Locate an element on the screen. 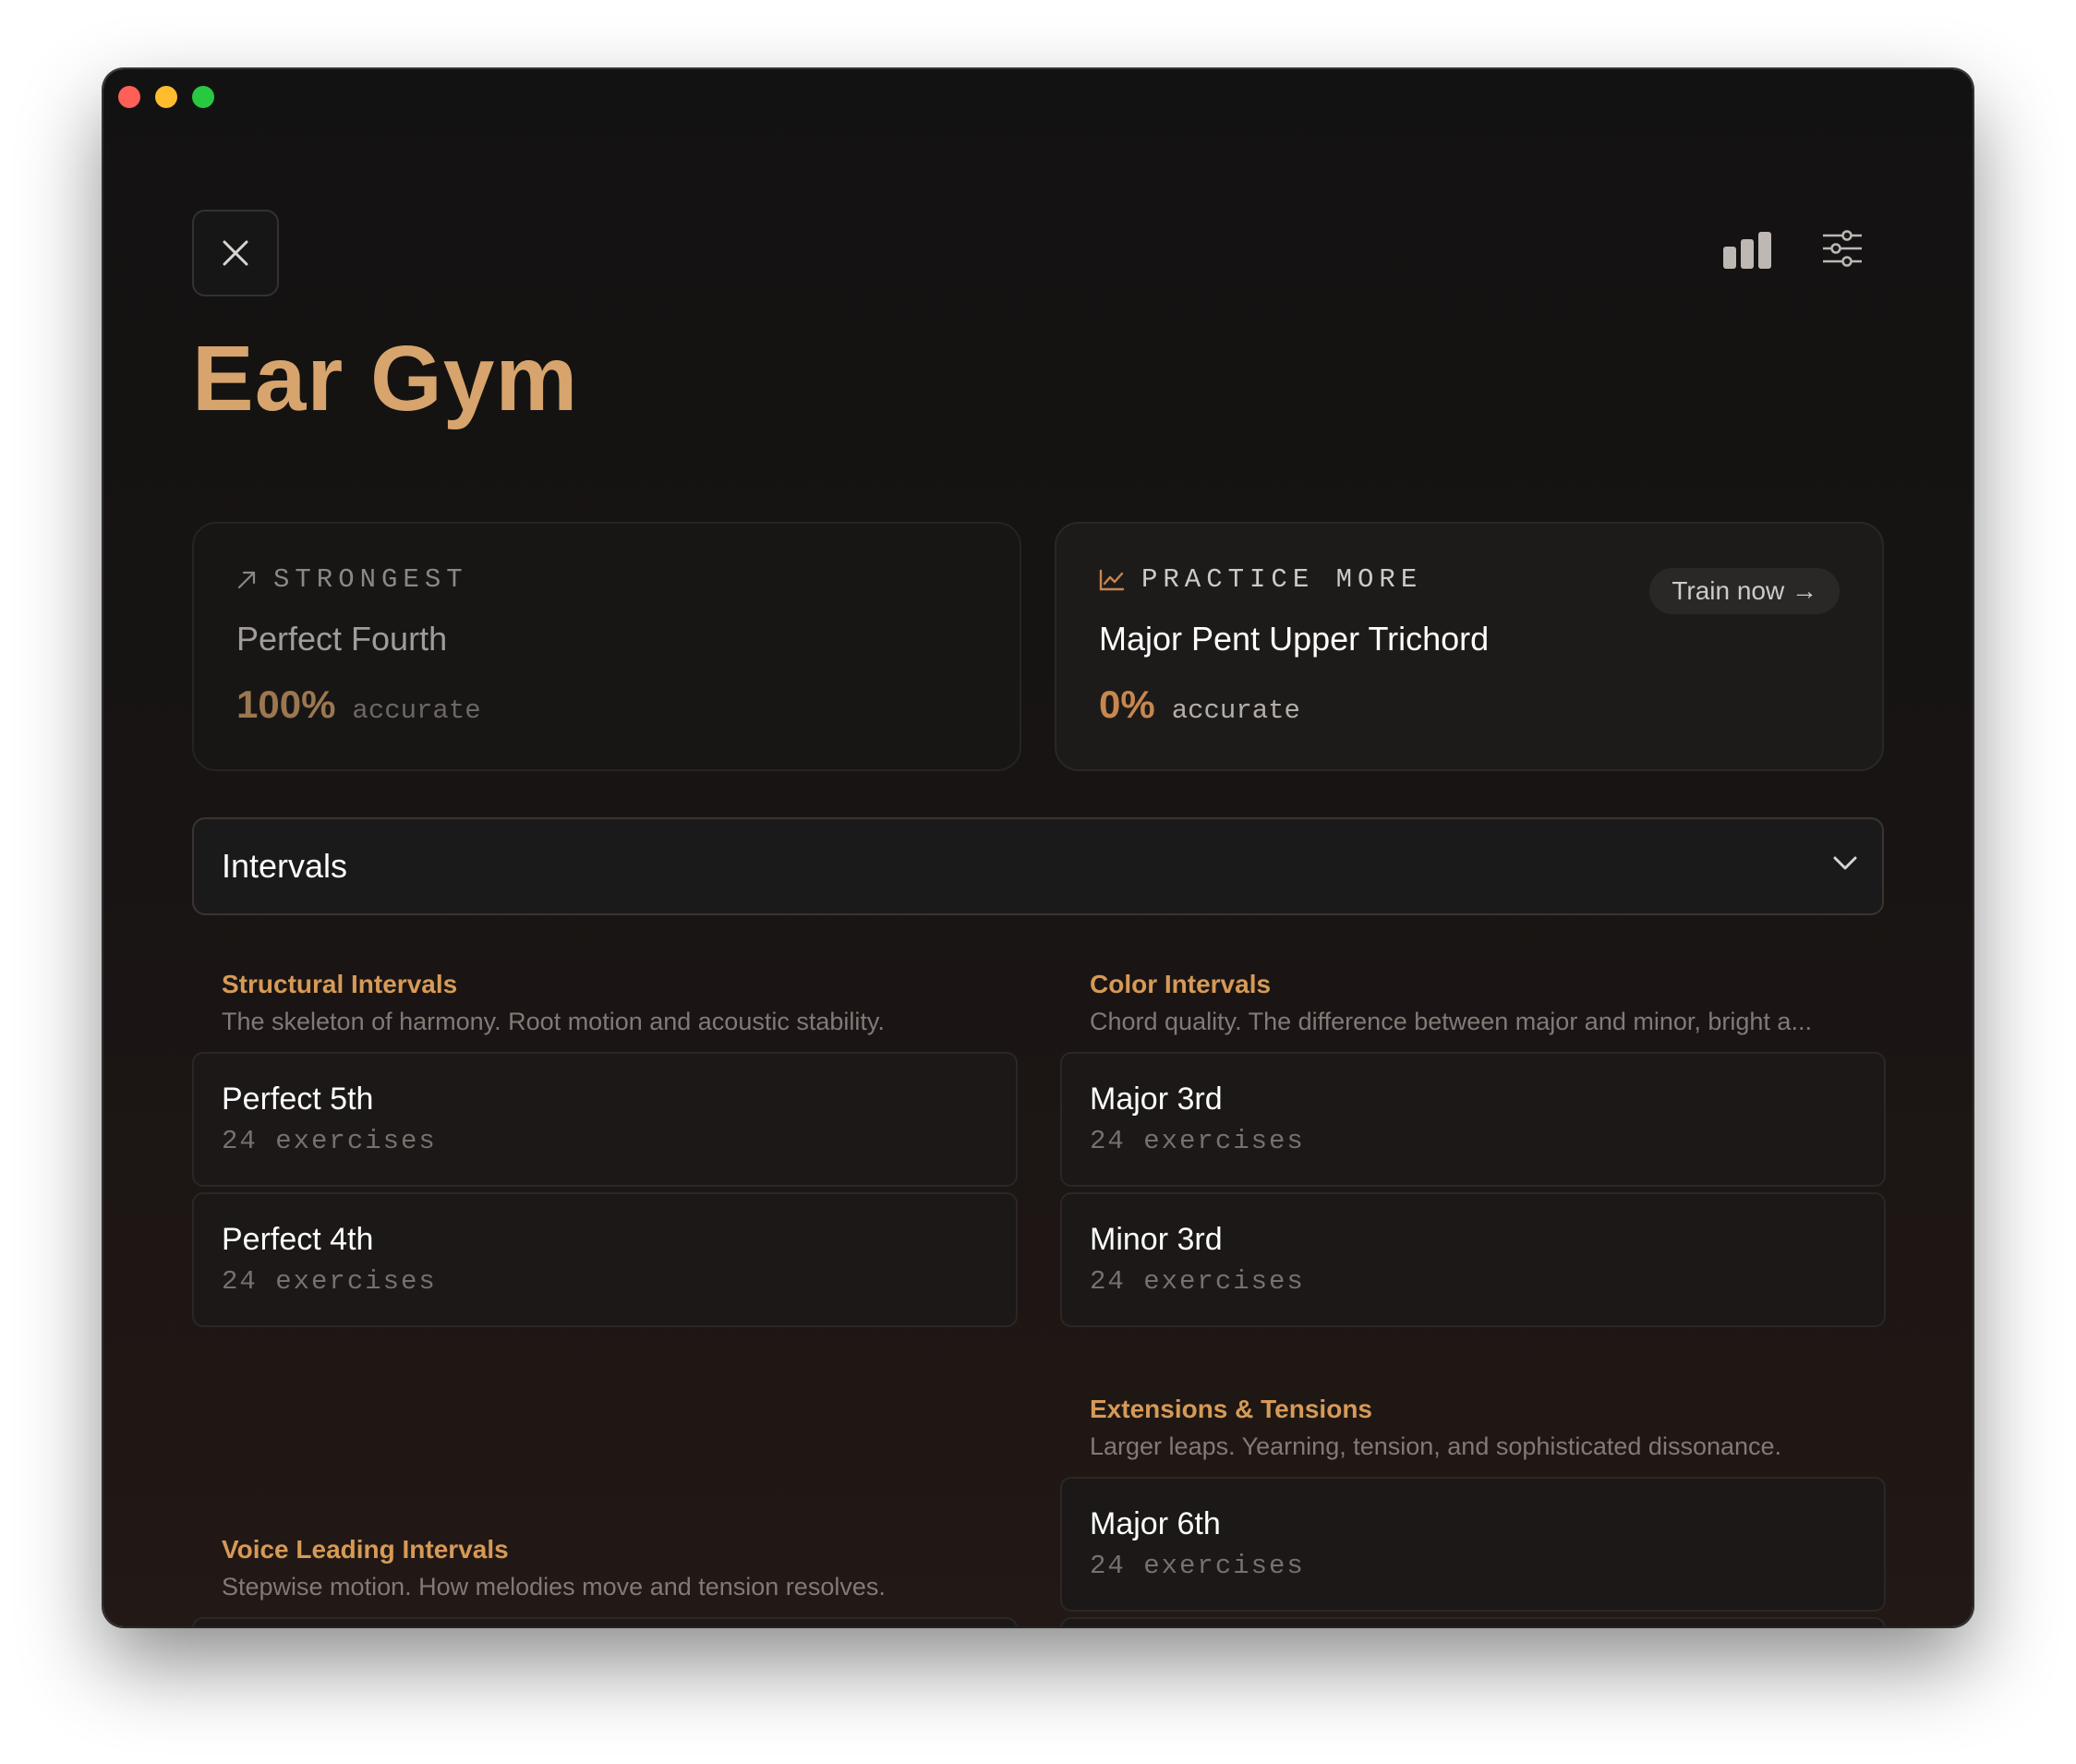 This screenshot has height=1764, width=2076. window-close-button is located at coordinates (129, 97).